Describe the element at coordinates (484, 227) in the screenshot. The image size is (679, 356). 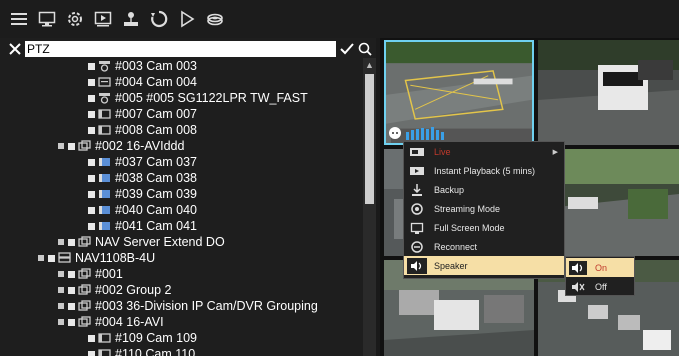
I see `menu-item-full-screen: Full Screen Mode` at that location.